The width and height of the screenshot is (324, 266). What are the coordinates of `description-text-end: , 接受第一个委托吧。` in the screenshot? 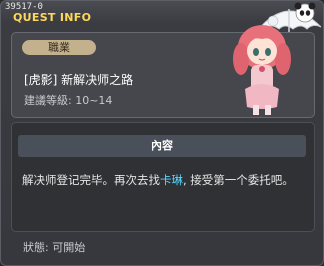 It's located at (238, 180).